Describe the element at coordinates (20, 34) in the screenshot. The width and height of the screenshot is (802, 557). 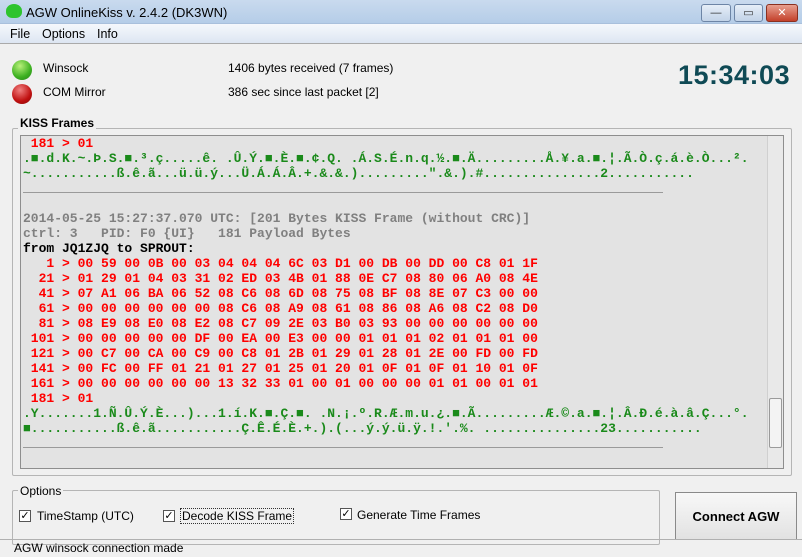
I see `menu-file: File` at that location.